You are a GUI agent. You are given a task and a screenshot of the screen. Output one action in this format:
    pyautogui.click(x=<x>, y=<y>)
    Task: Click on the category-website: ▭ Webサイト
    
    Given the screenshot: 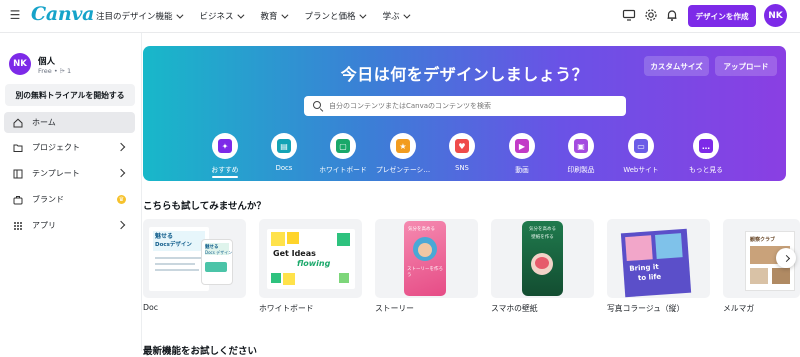 What is the action you would take?
    pyautogui.click(x=641, y=153)
    